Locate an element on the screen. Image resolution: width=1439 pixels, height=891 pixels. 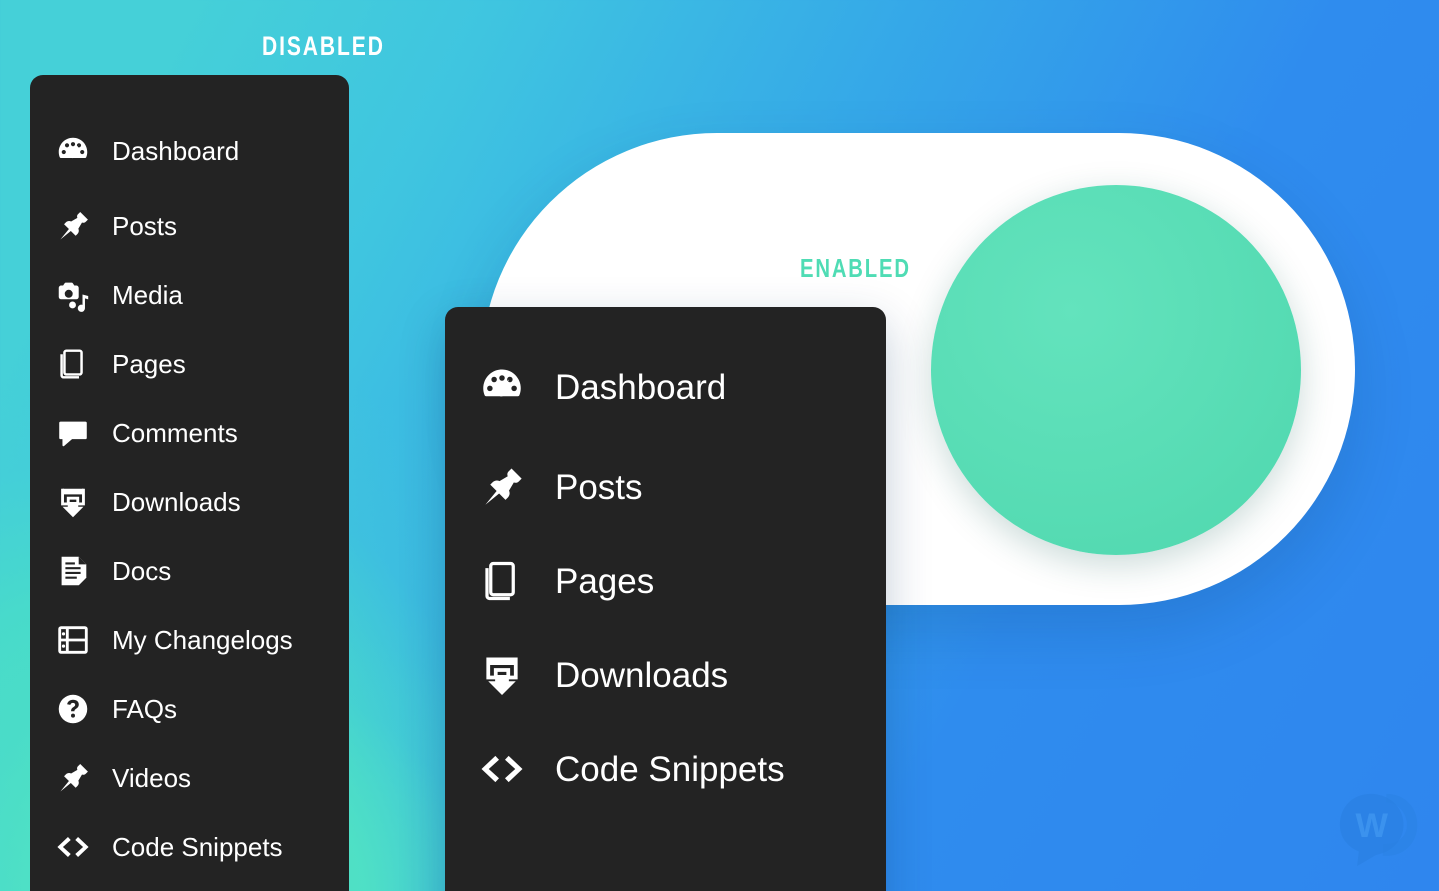
menu-item-videos: Videos is located at coordinates (189, 777).